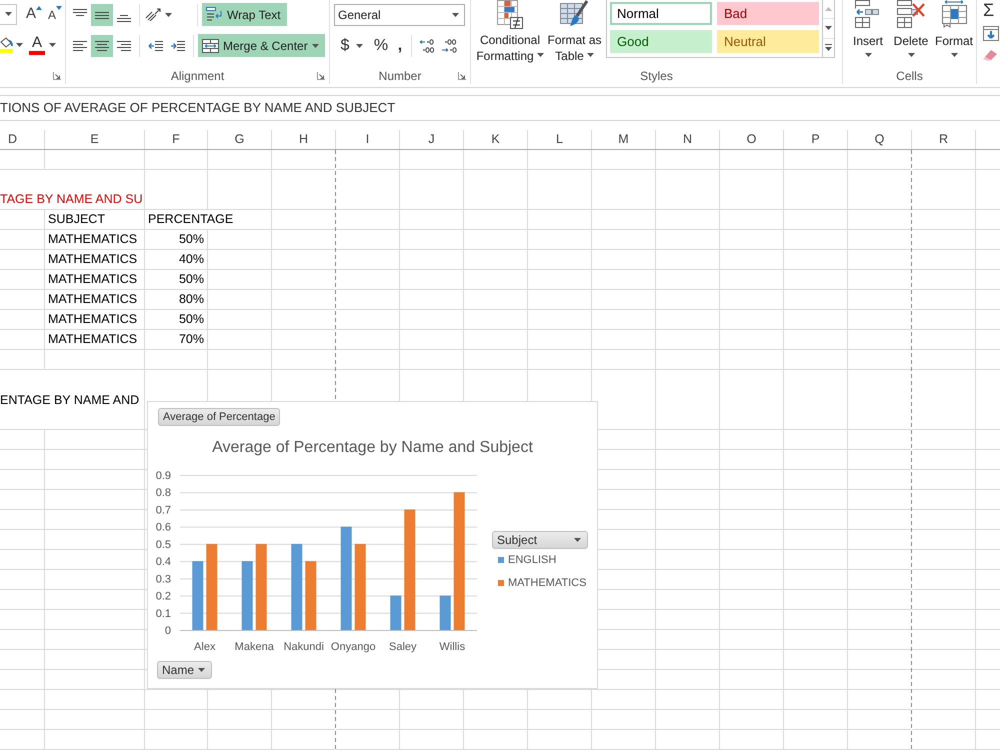 The image size is (1000, 750). Describe the element at coordinates (34, 14) in the screenshot. I see `grow-font-button: A` at that location.